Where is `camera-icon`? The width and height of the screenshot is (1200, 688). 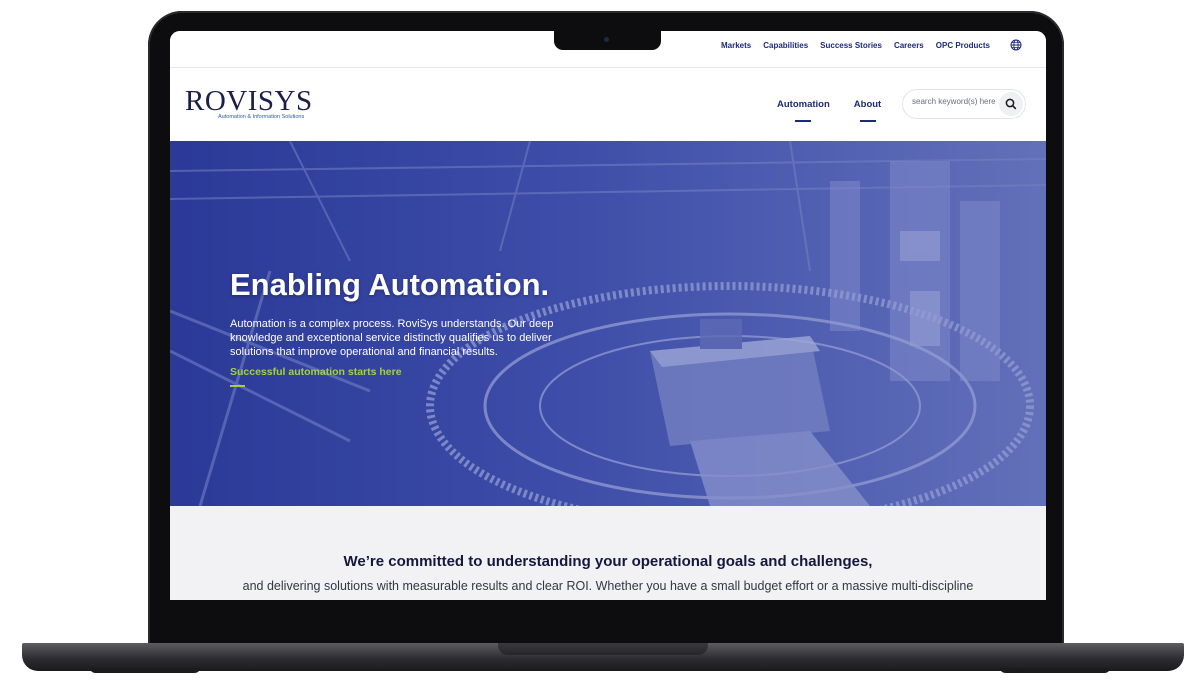
camera-icon is located at coordinates (606, 39).